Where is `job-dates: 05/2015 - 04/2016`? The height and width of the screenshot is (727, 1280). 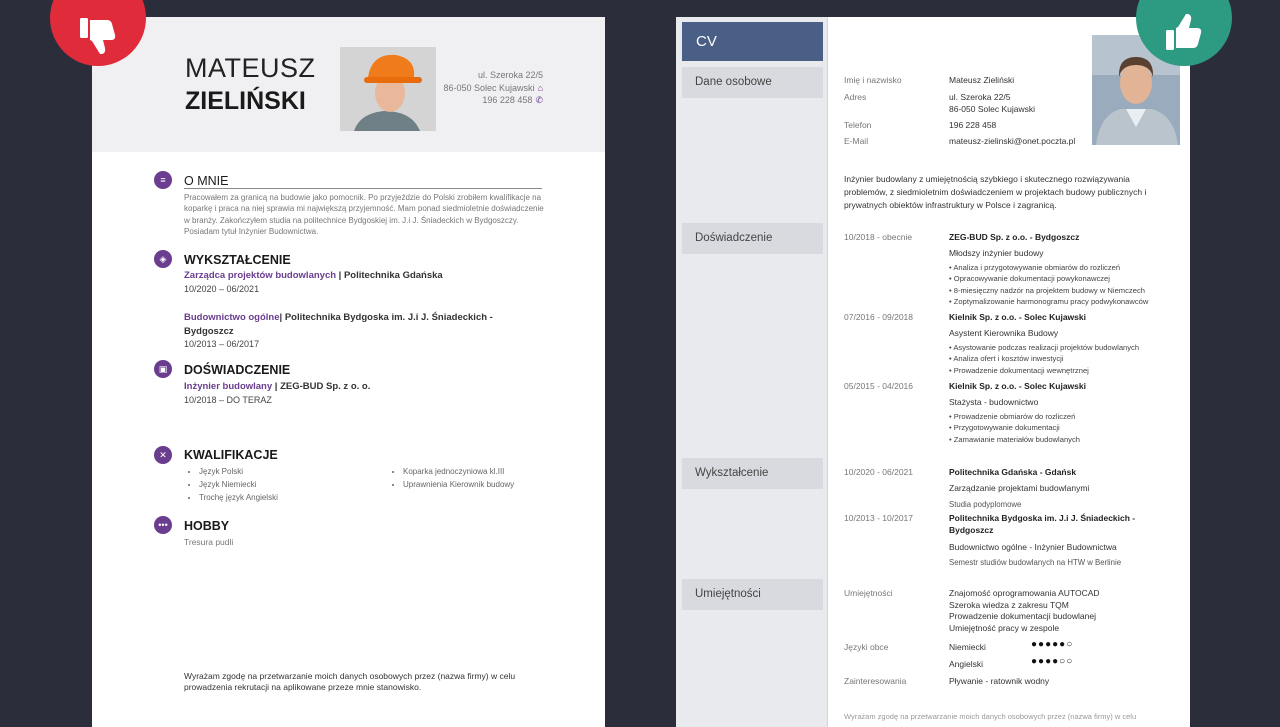 job-dates: 05/2015 - 04/2016 is located at coordinates (879, 386).